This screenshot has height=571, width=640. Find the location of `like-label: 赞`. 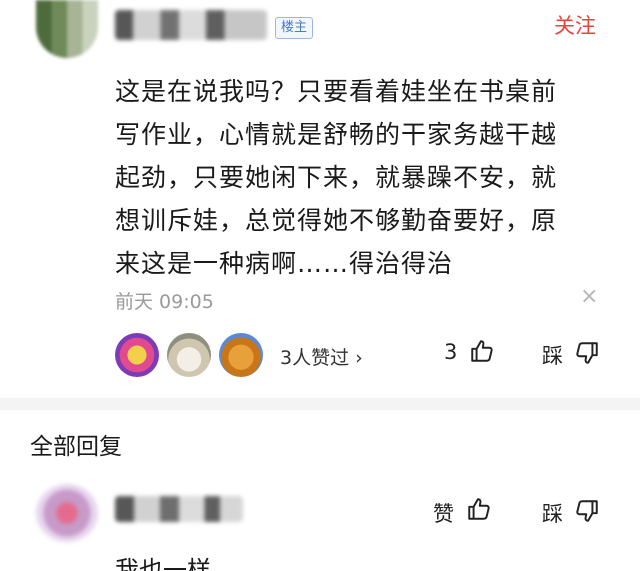

like-label: 赞 is located at coordinates (443, 513).